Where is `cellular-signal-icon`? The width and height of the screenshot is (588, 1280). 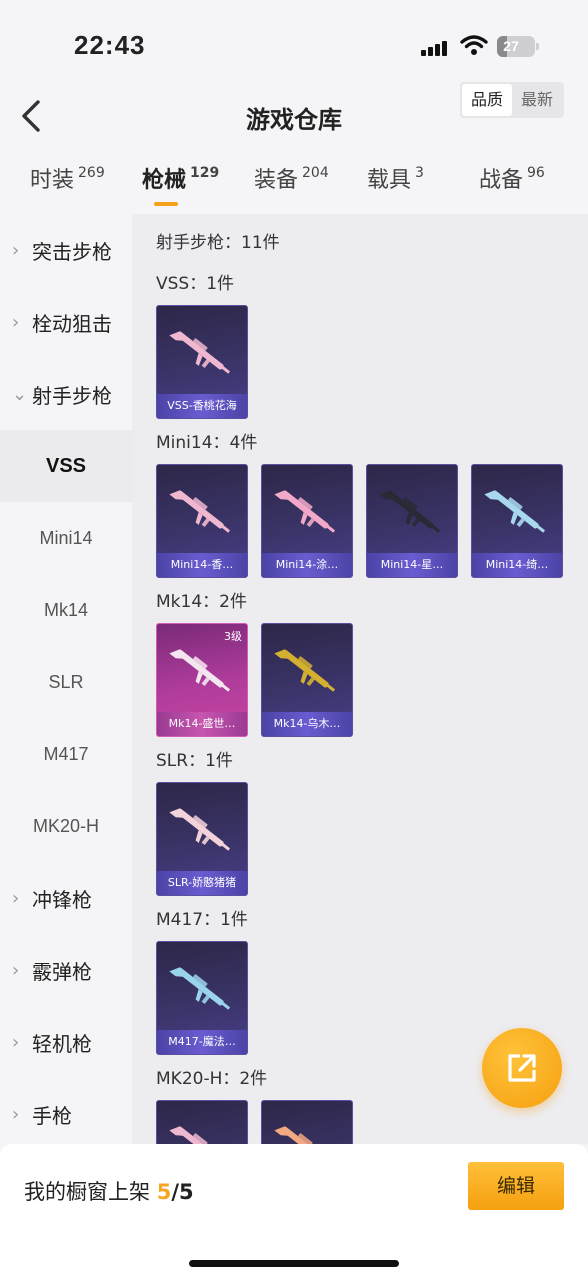 cellular-signal-icon is located at coordinates (436, 48).